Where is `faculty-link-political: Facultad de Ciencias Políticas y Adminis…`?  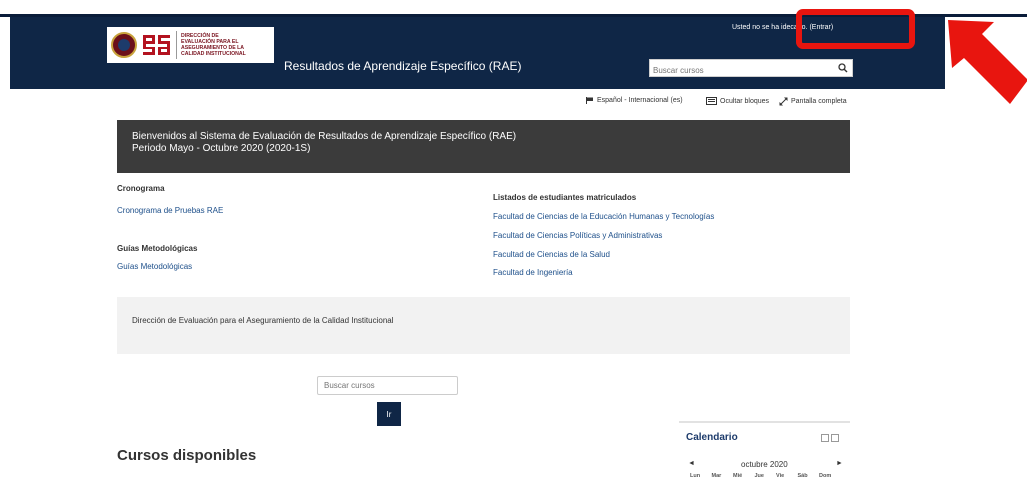 faculty-link-political: Facultad de Ciencias Políticas y Adminis… is located at coordinates (577, 235).